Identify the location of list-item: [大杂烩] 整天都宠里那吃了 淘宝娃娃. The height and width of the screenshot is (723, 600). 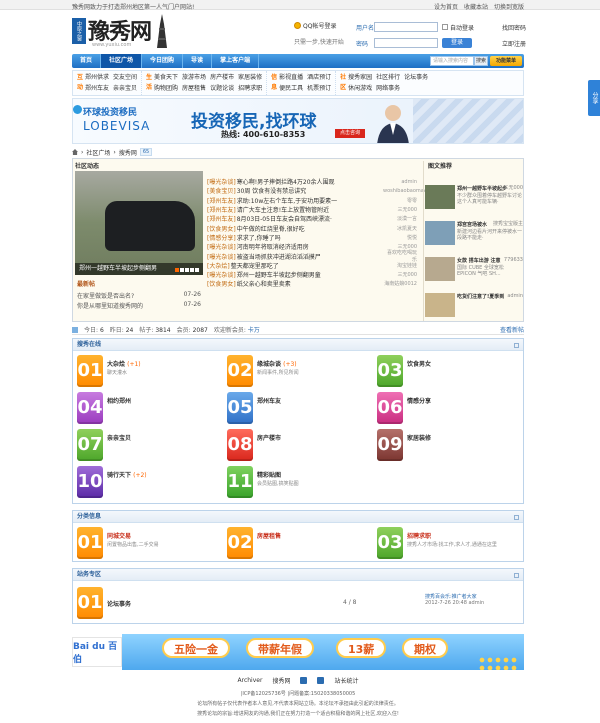
(312, 265).